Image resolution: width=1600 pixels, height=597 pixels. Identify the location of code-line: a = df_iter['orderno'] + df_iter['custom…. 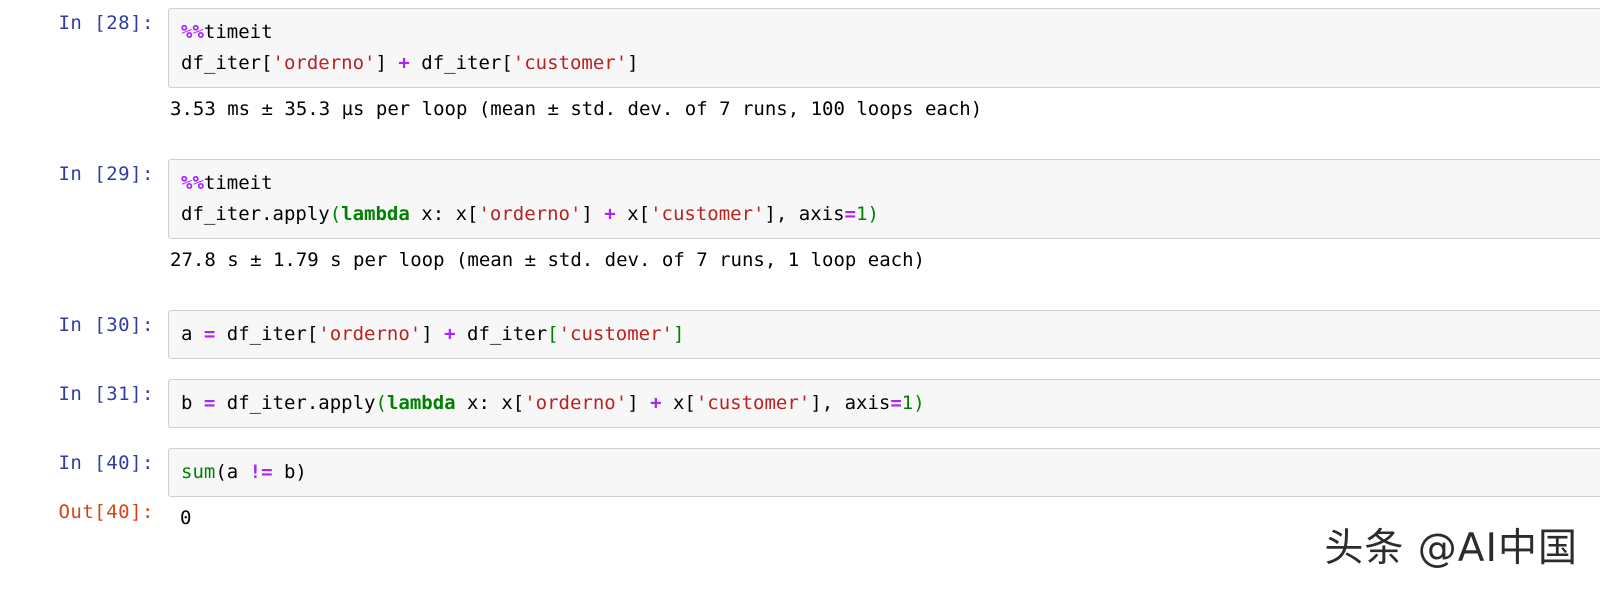
(890, 334).